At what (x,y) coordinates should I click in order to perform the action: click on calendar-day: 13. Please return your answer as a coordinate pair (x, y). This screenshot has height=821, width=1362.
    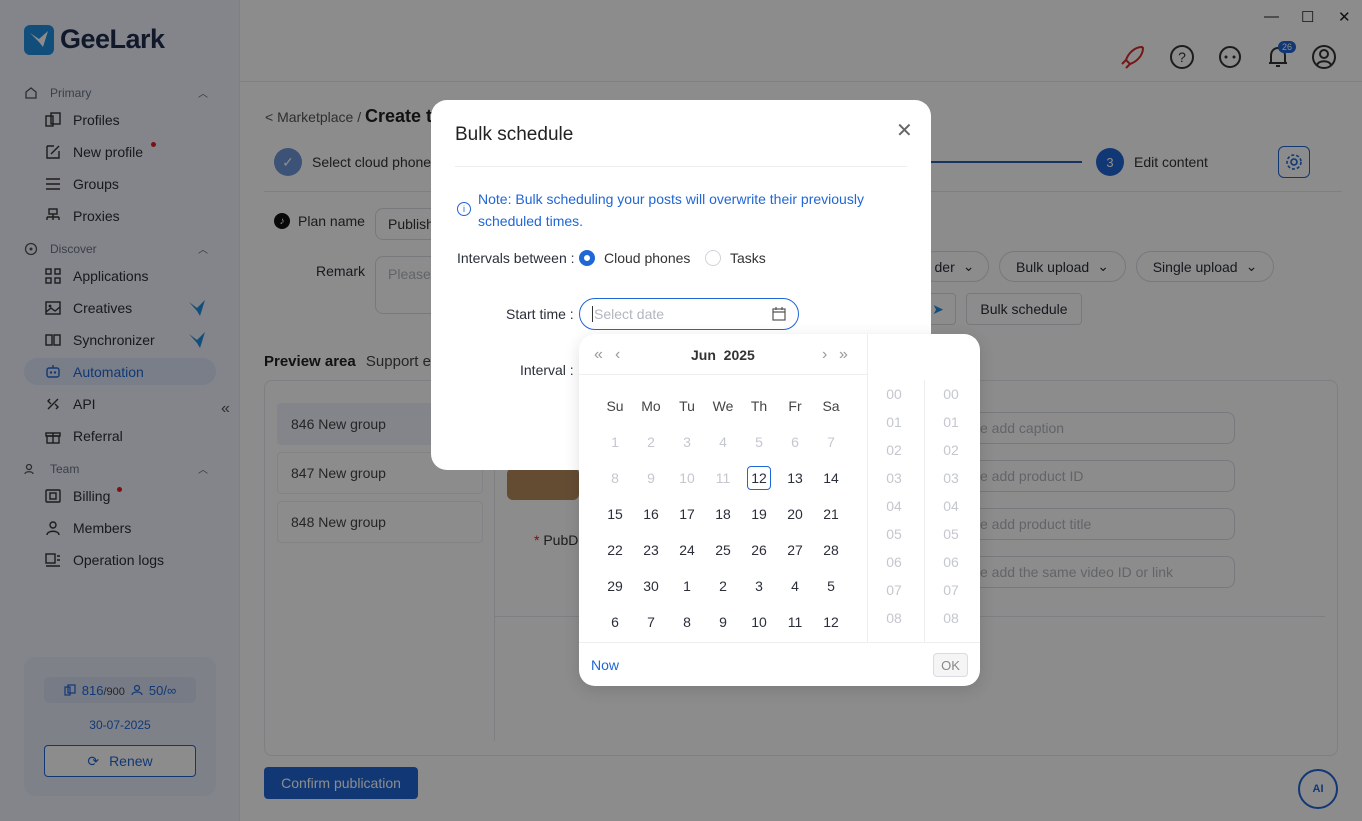
    Looking at the image, I should click on (795, 478).